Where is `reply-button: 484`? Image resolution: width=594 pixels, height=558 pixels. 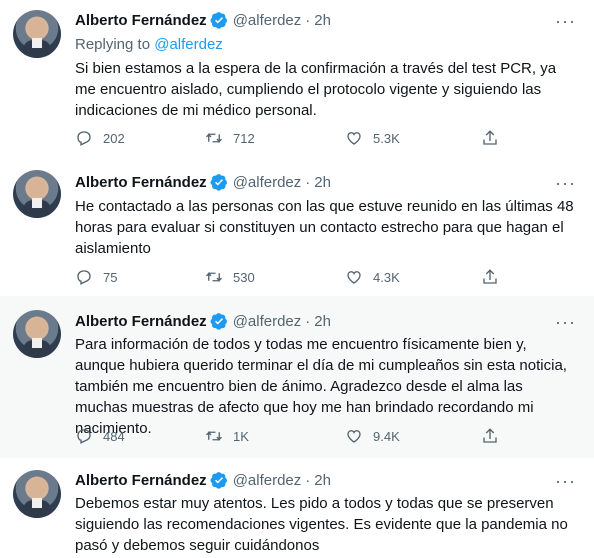 reply-button: 484 is located at coordinates (100, 436).